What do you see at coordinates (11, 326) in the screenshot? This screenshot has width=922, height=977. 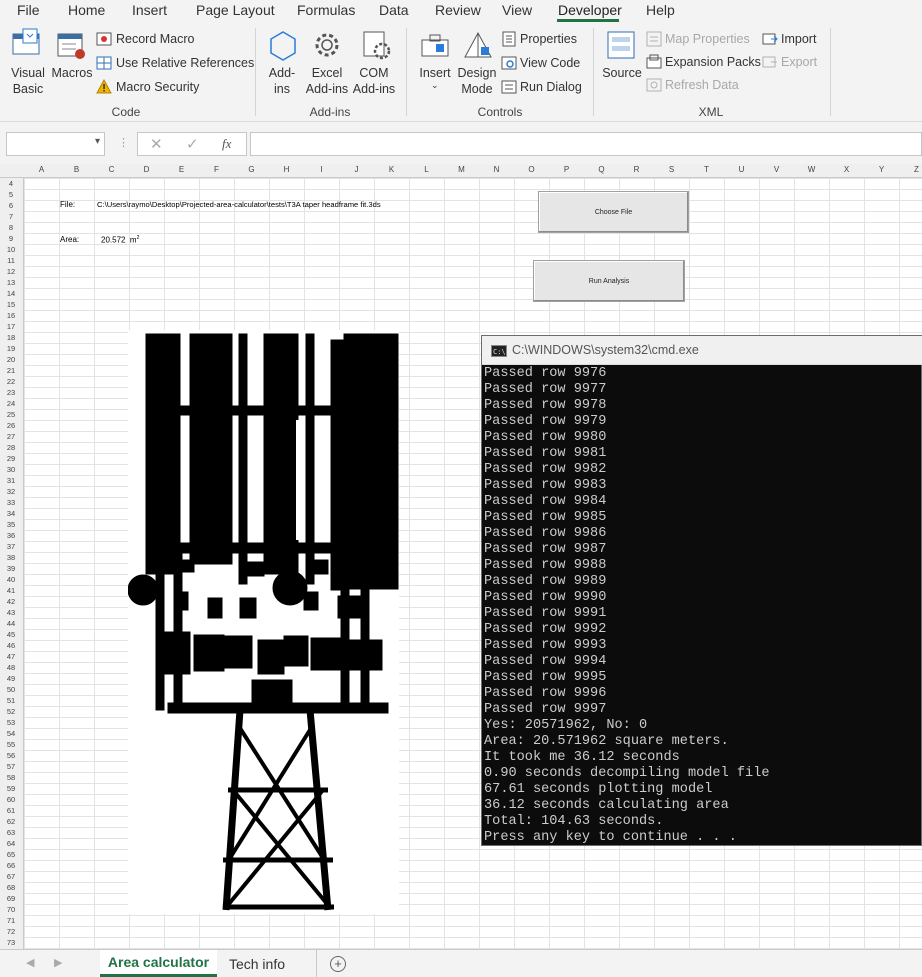 I see `row-header: 17` at bounding box center [11, 326].